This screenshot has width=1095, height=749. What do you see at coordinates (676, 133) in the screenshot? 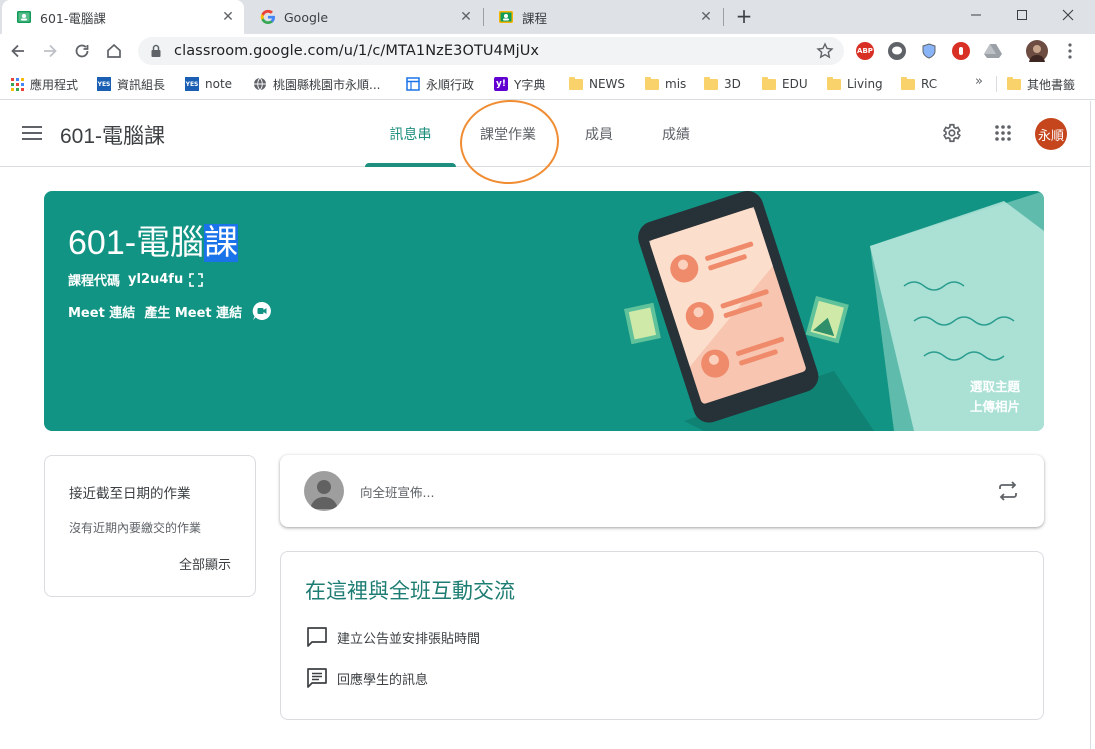
I see `tab-grades: 成績` at bounding box center [676, 133].